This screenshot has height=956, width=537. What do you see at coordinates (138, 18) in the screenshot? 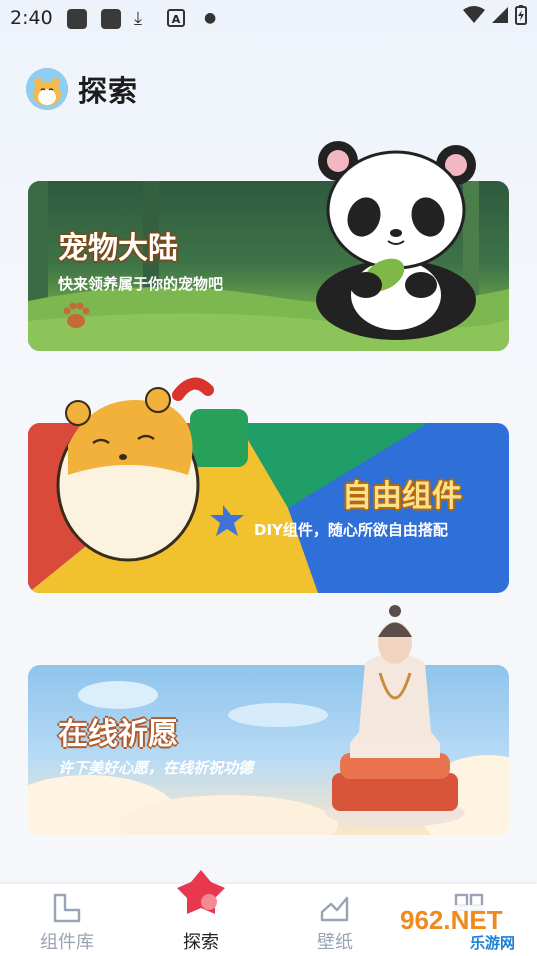
I see `download-icon: ⤓` at bounding box center [138, 18].